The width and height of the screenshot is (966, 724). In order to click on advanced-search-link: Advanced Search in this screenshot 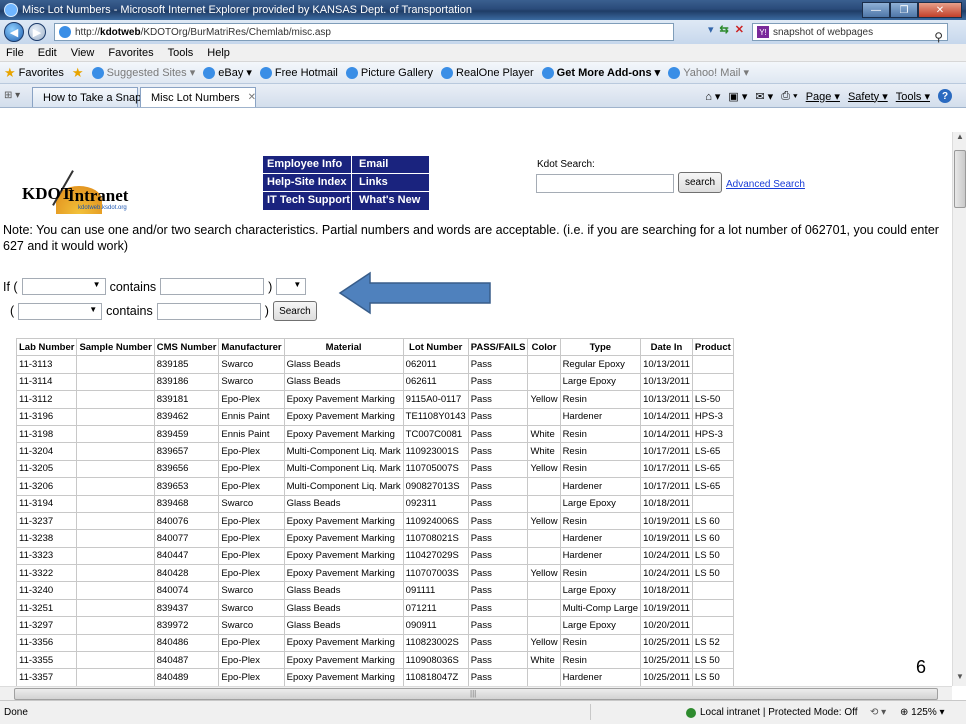, I will do `click(765, 184)`.